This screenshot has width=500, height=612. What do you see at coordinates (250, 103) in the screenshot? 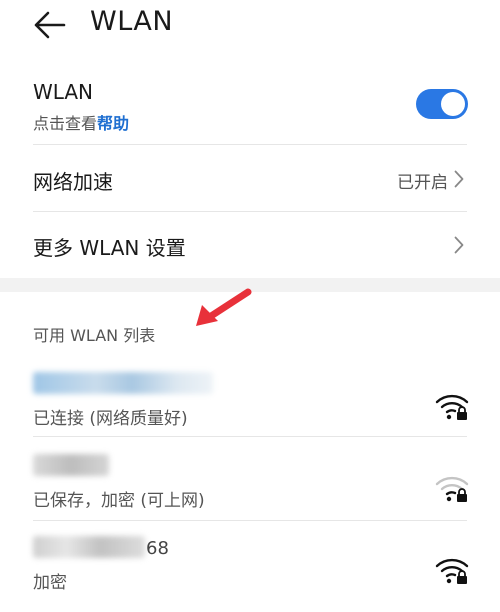
I see `wlan-toggle-row: WLAN 点击查看帮助` at bounding box center [250, 103].